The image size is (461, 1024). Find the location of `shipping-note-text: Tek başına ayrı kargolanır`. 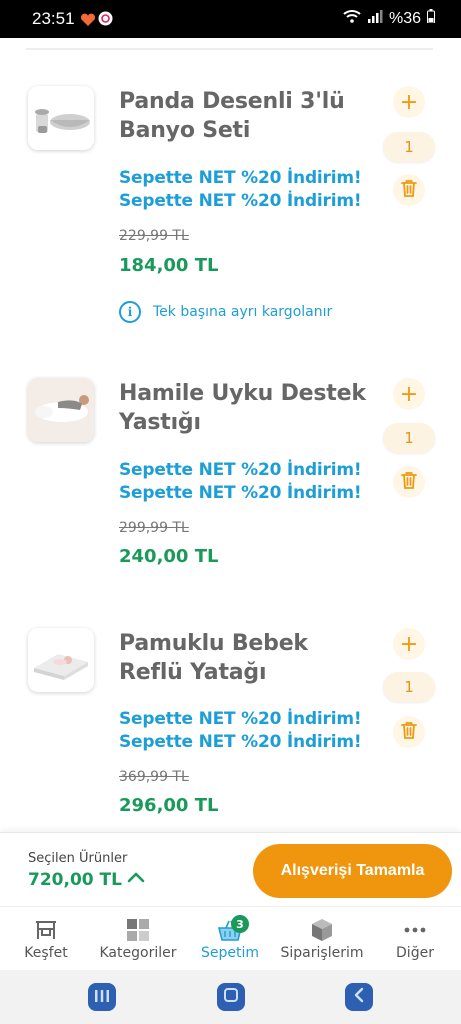

shipping-note-text: Tek başına ayrı kargolanır is located at coordinates (243, 312).